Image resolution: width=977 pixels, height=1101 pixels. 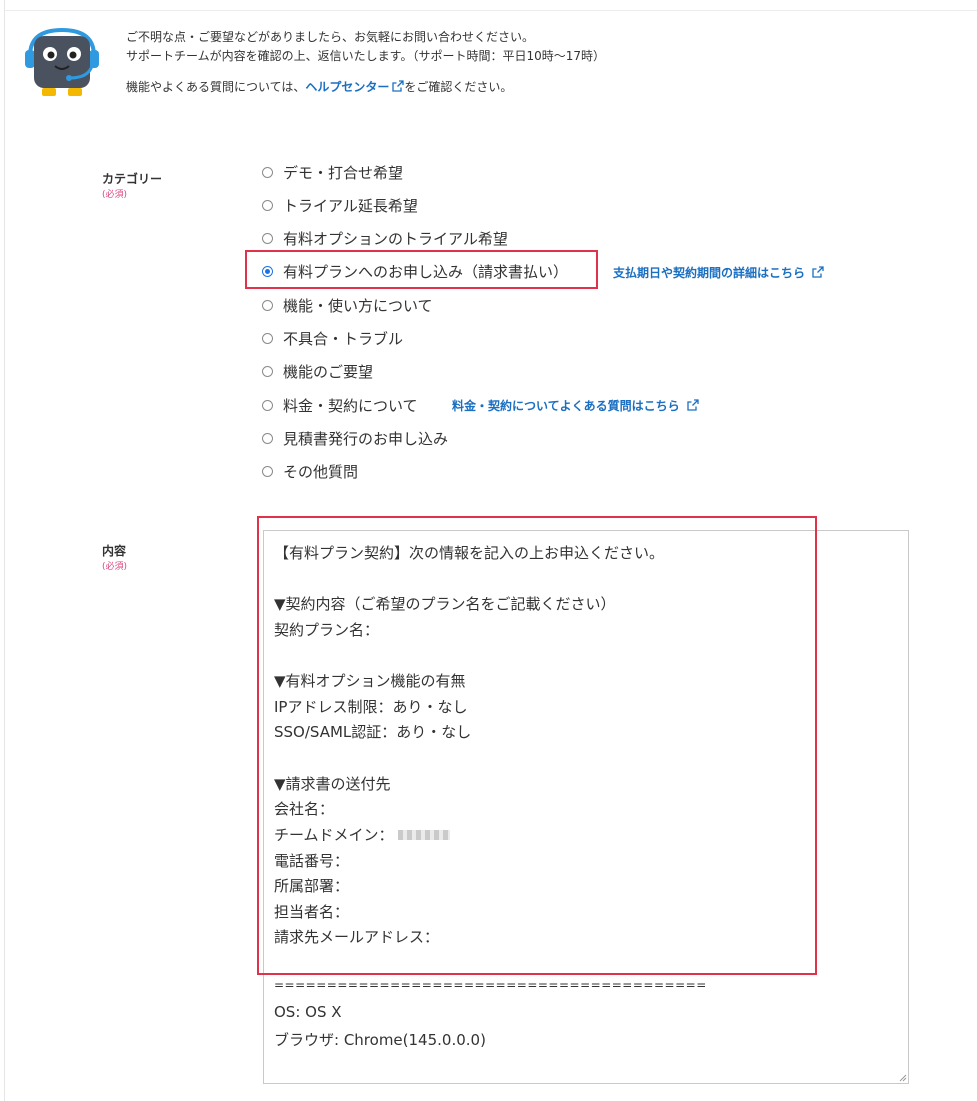 I want to click on radio-option-trial-extension: トライアル延長希望, so click(x=340, y=205).